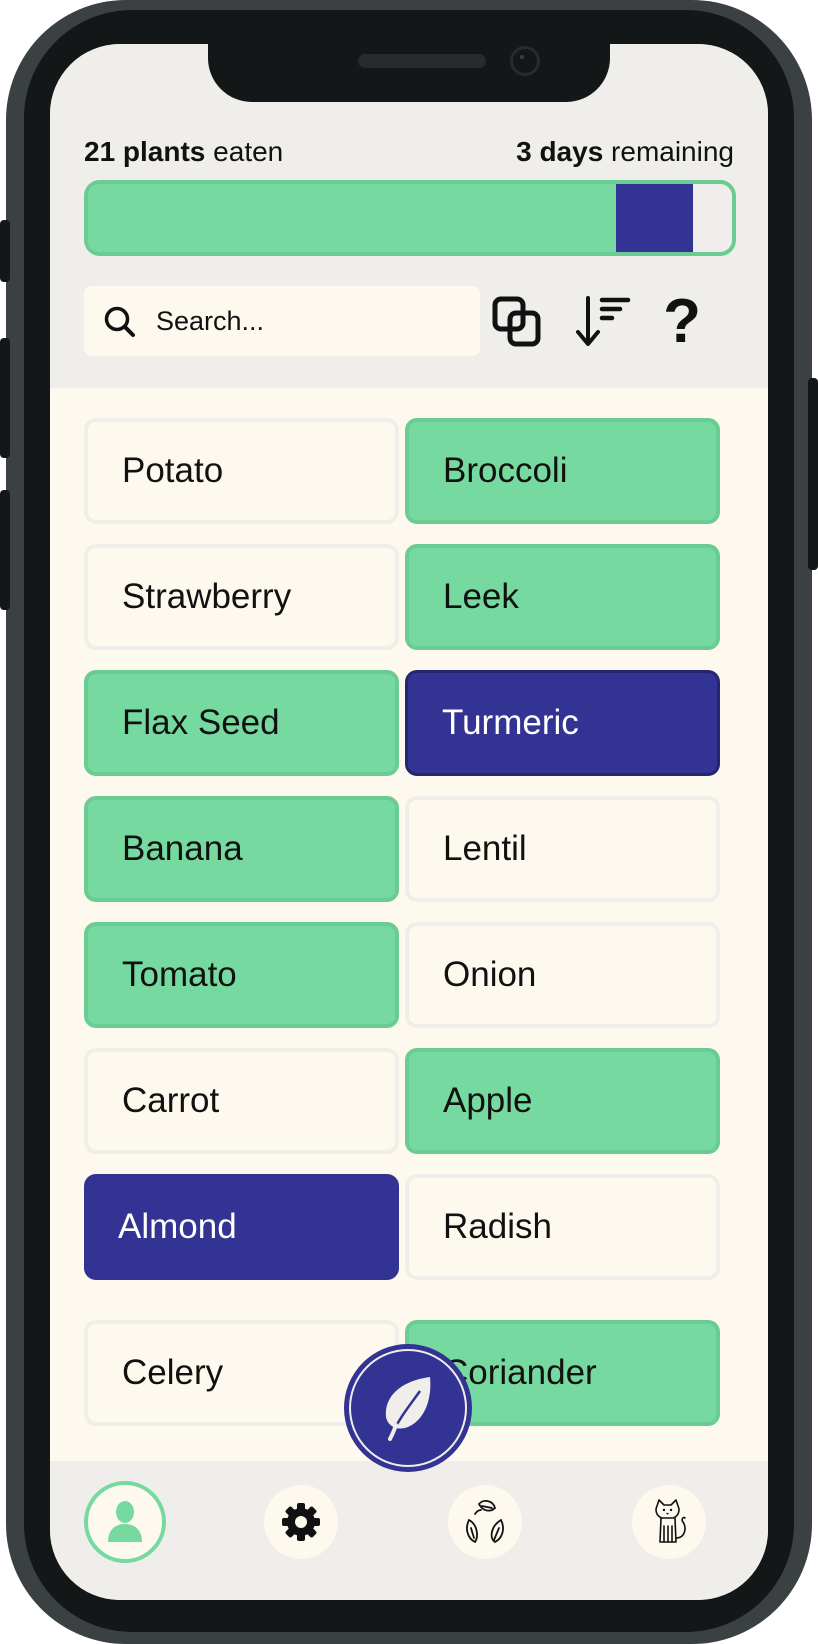  What do you see at coordinates (352, 218) in the screenshot?
I see `progress-eaten-fill` at bounding box center [352, 218].